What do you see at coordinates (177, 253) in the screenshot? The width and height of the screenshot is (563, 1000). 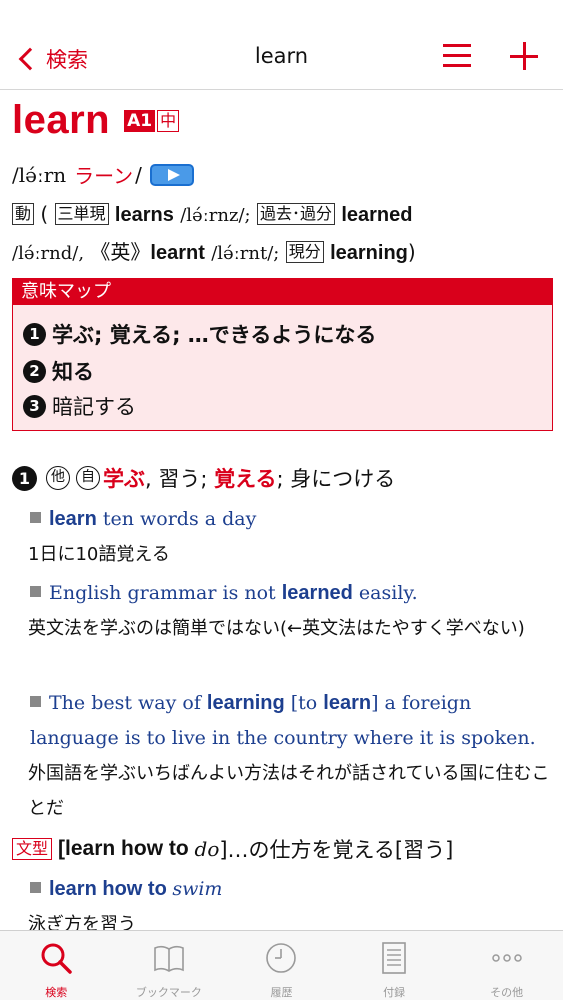 I see `british-form: learnt` at bounding box center [177, 253].